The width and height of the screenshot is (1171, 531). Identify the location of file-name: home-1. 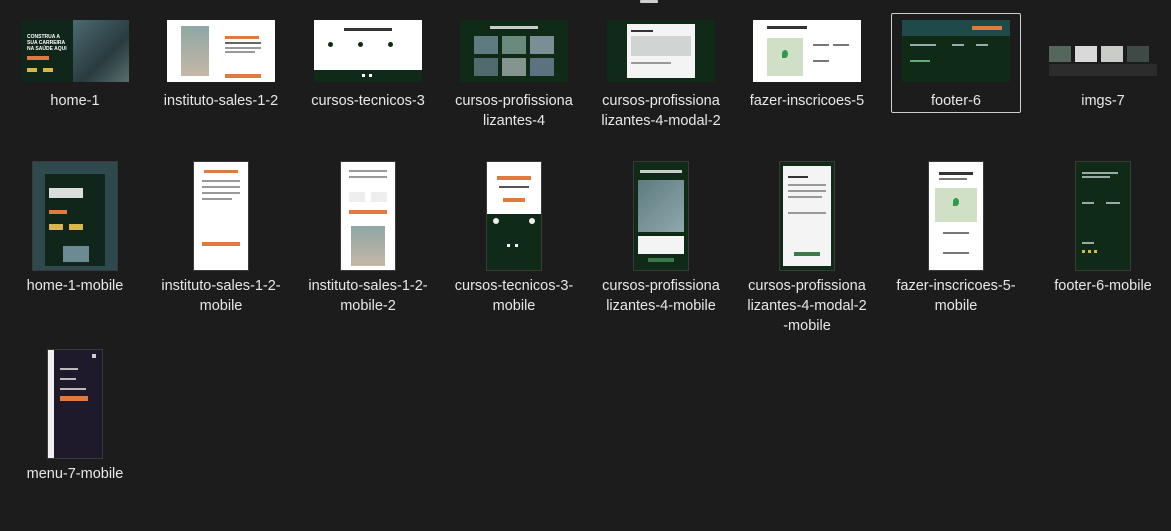
(75, 101).